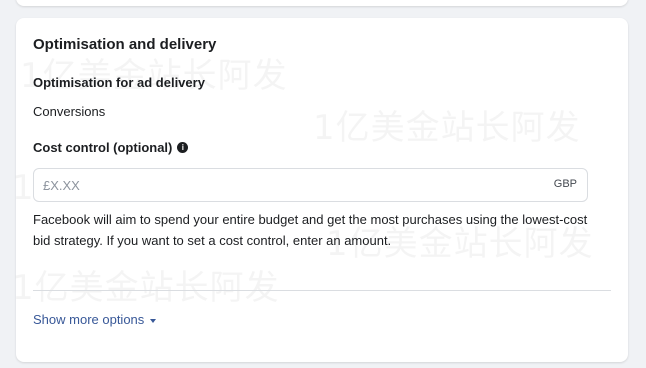  What do you see at coordinates (125, 44) in the screenshot?
I see `section-title: Optimisation and delivery` at bounding box center [125, 44].